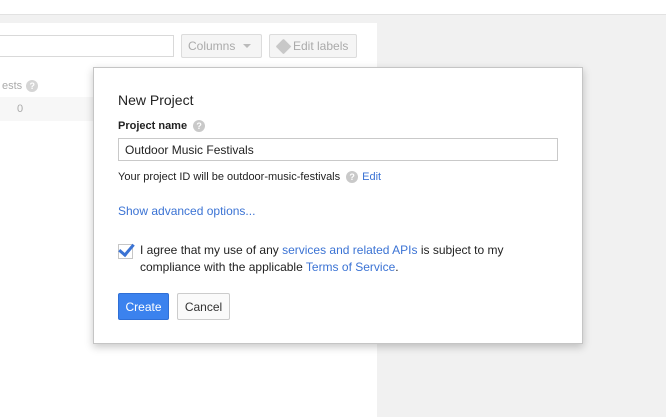  Describe the element at coordinates (283, 46) in the screenshot. I see `tag-icon` at that location.